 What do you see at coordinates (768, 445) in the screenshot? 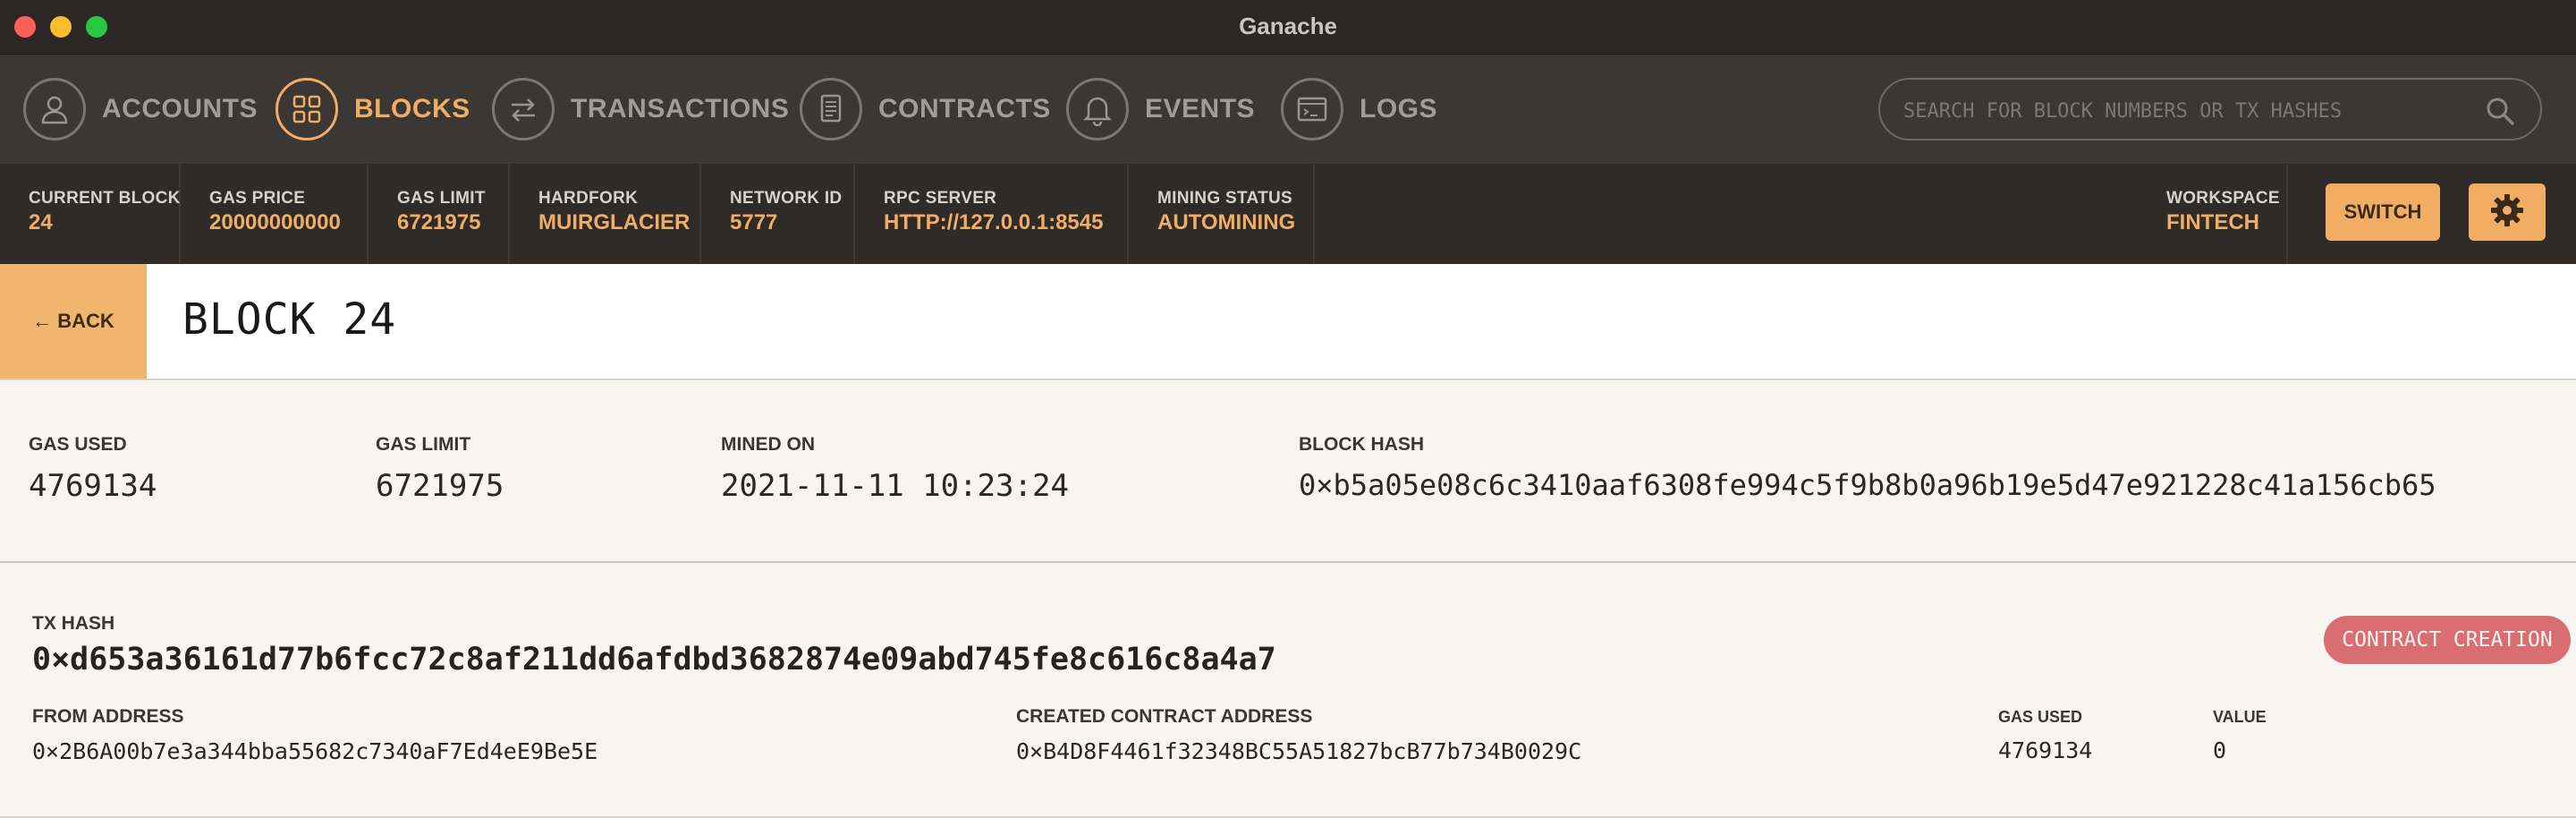
I see `block-mined-on-label: MINED ON` at bounding box center [768, 445].